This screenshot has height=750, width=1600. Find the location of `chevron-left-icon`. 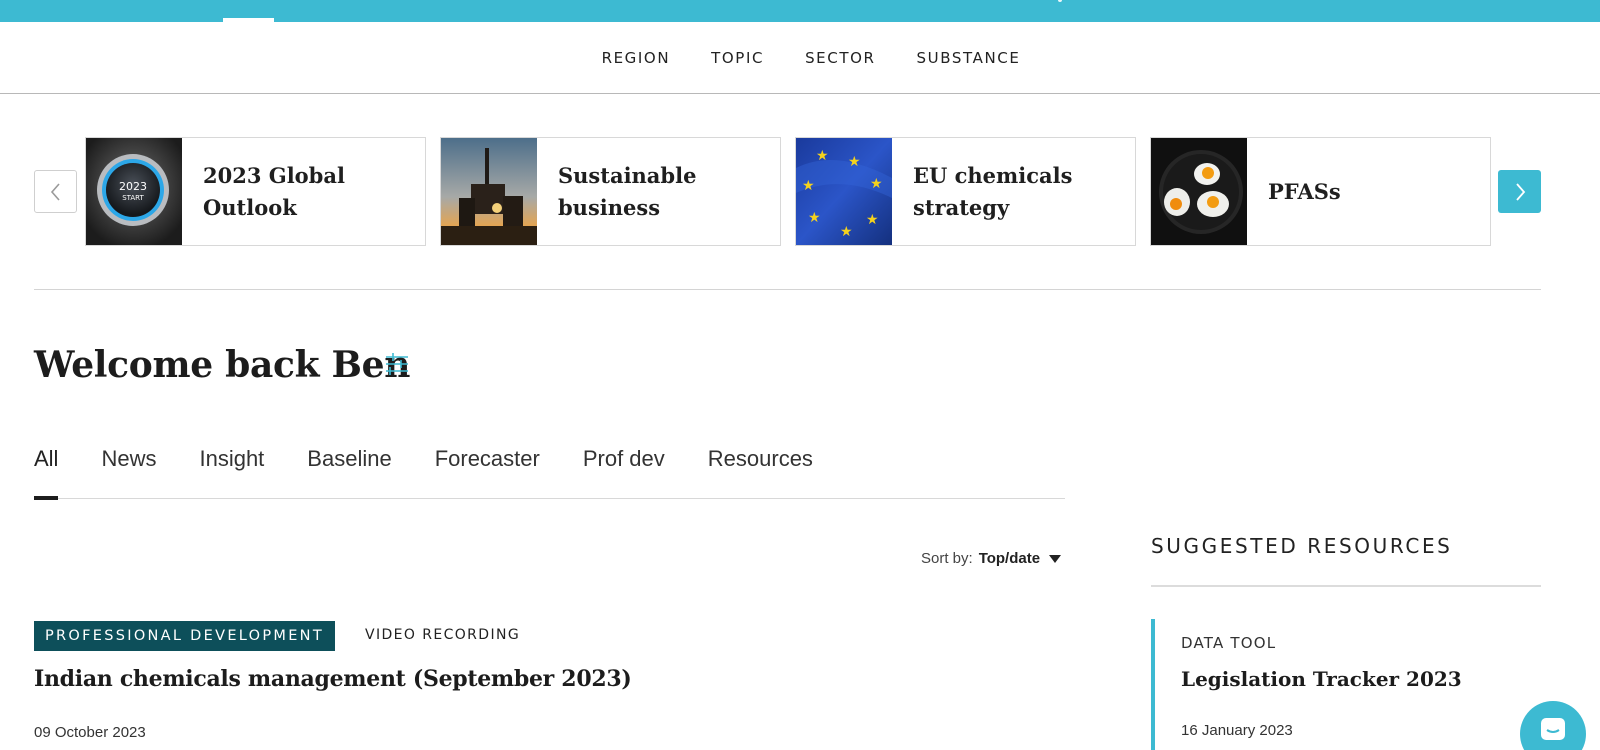

chevron-left-icon is located at coordinates (55, 191).